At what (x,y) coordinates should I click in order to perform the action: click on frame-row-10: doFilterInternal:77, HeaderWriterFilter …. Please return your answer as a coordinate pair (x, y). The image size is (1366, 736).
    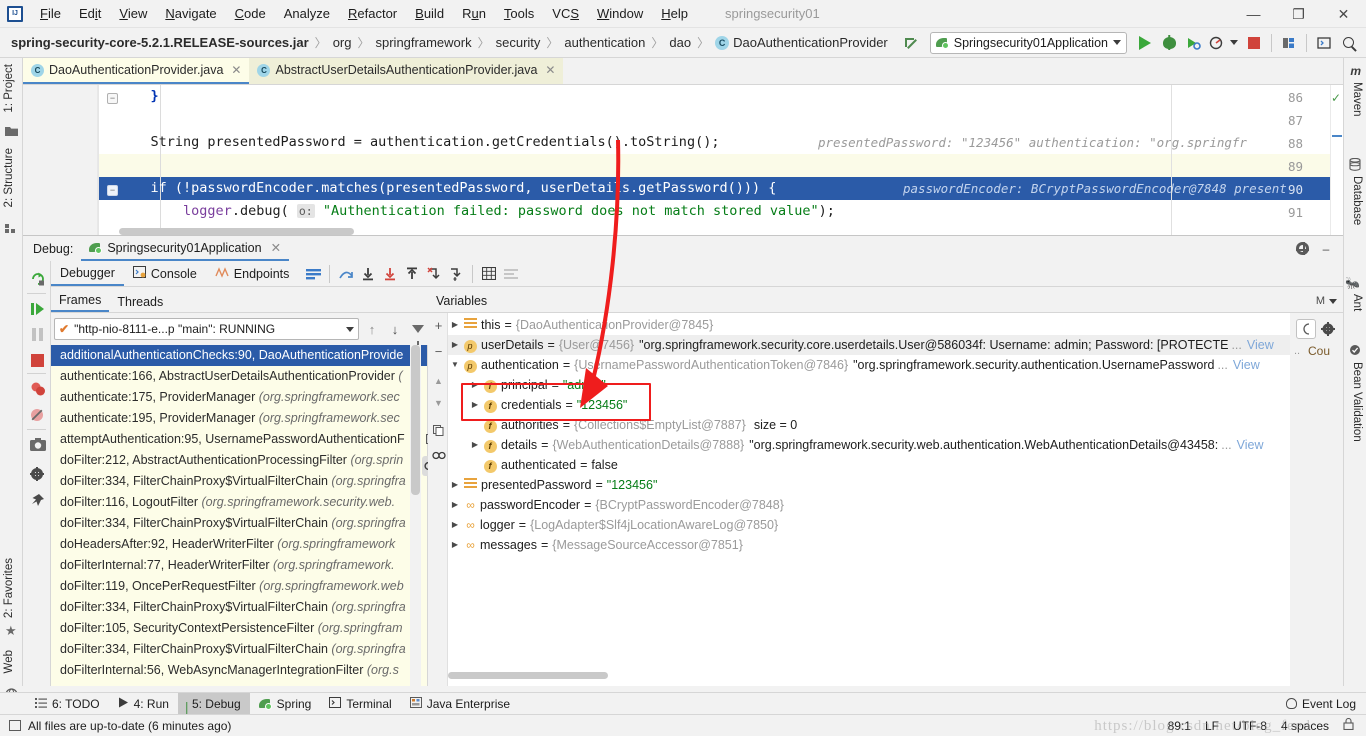
    Looking at the image, I should click on (239, 565).